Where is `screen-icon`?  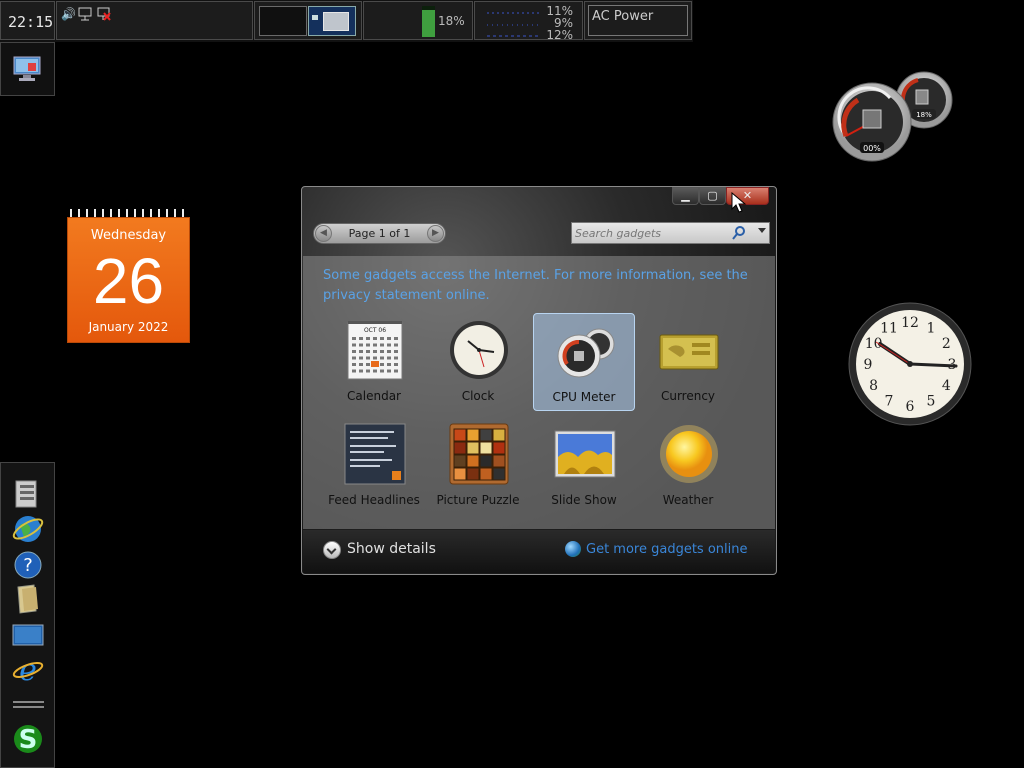
screen-icon is located at coordinates (28, 635).